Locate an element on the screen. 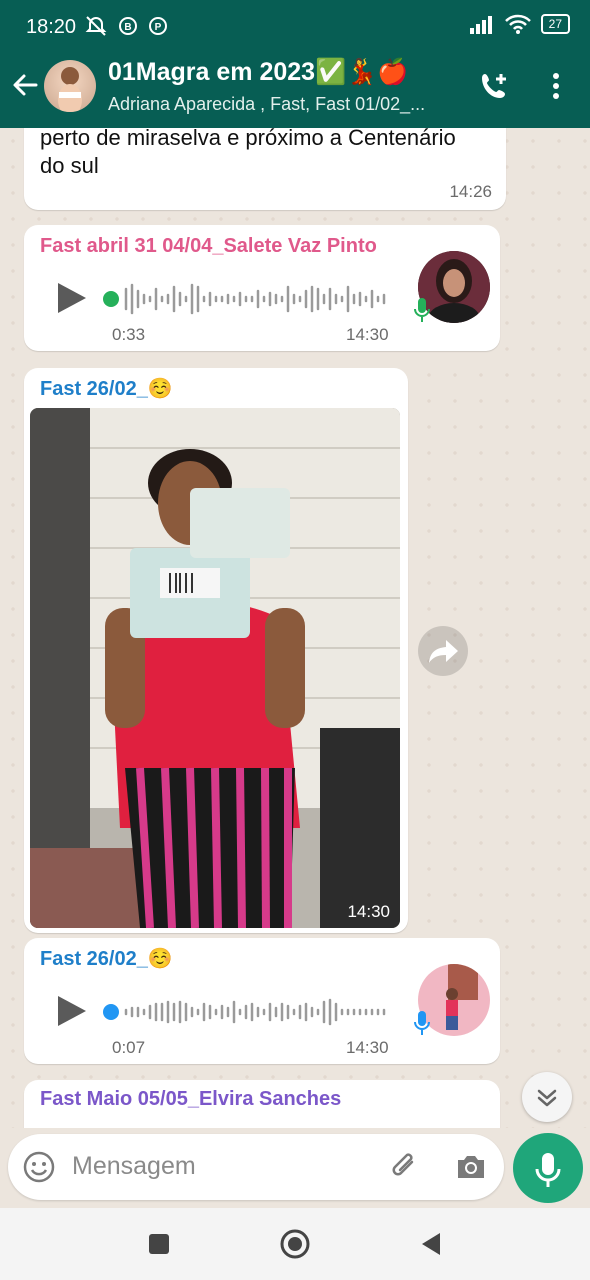  wifi-icon is located at coordinates (517, 24).